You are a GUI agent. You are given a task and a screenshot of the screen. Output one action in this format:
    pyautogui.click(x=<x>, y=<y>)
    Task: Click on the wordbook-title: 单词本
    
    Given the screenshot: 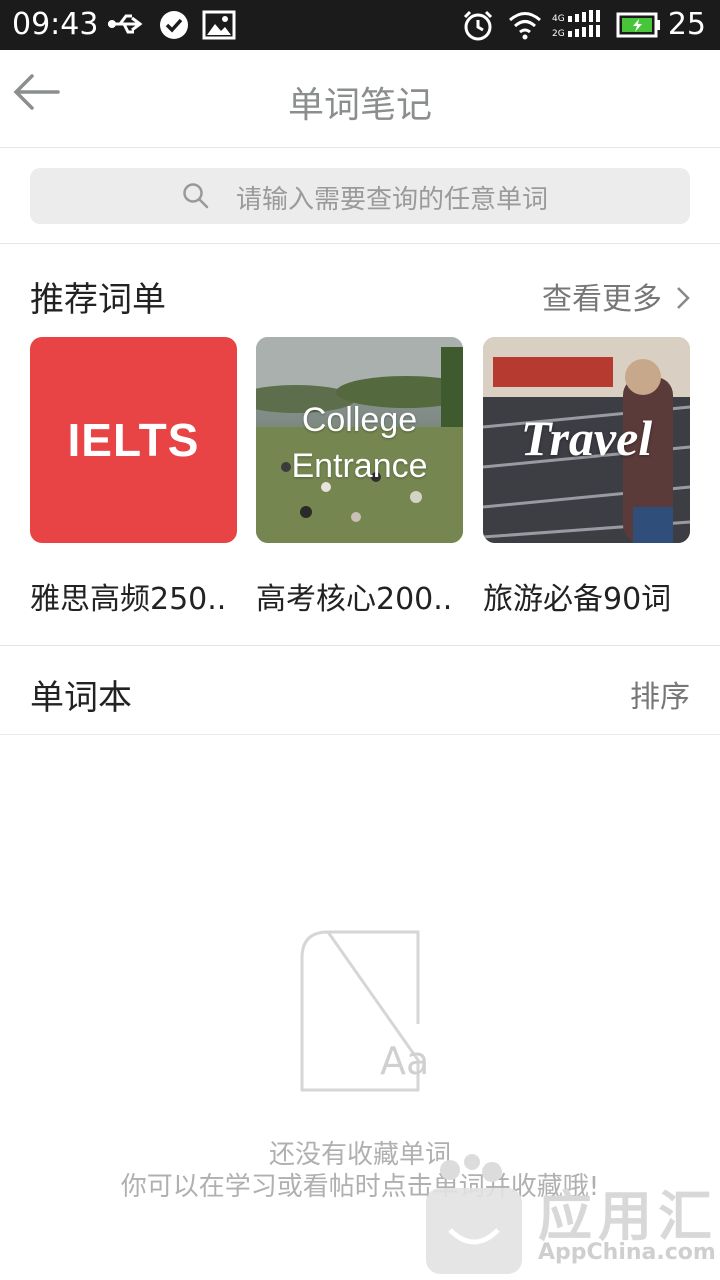 What is the action you would take?
    pyautogui.click(x=81, y=698)
    